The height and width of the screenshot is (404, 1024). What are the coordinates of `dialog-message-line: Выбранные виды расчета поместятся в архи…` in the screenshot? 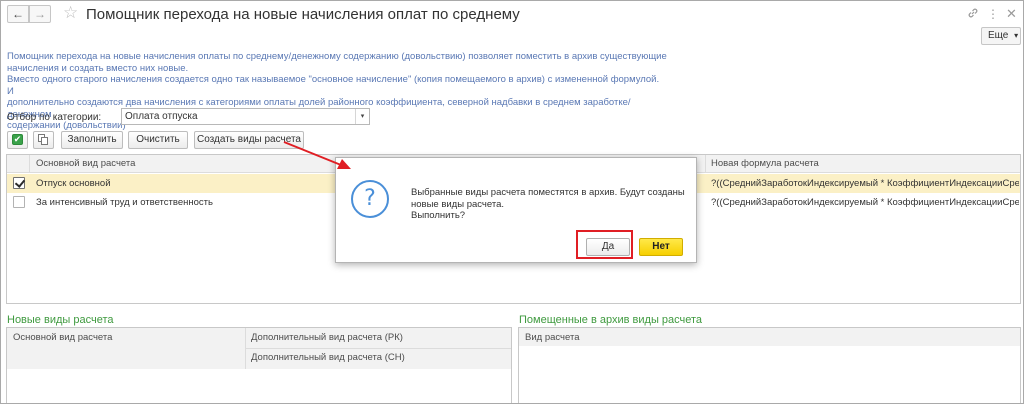 It's located at (548, 192).